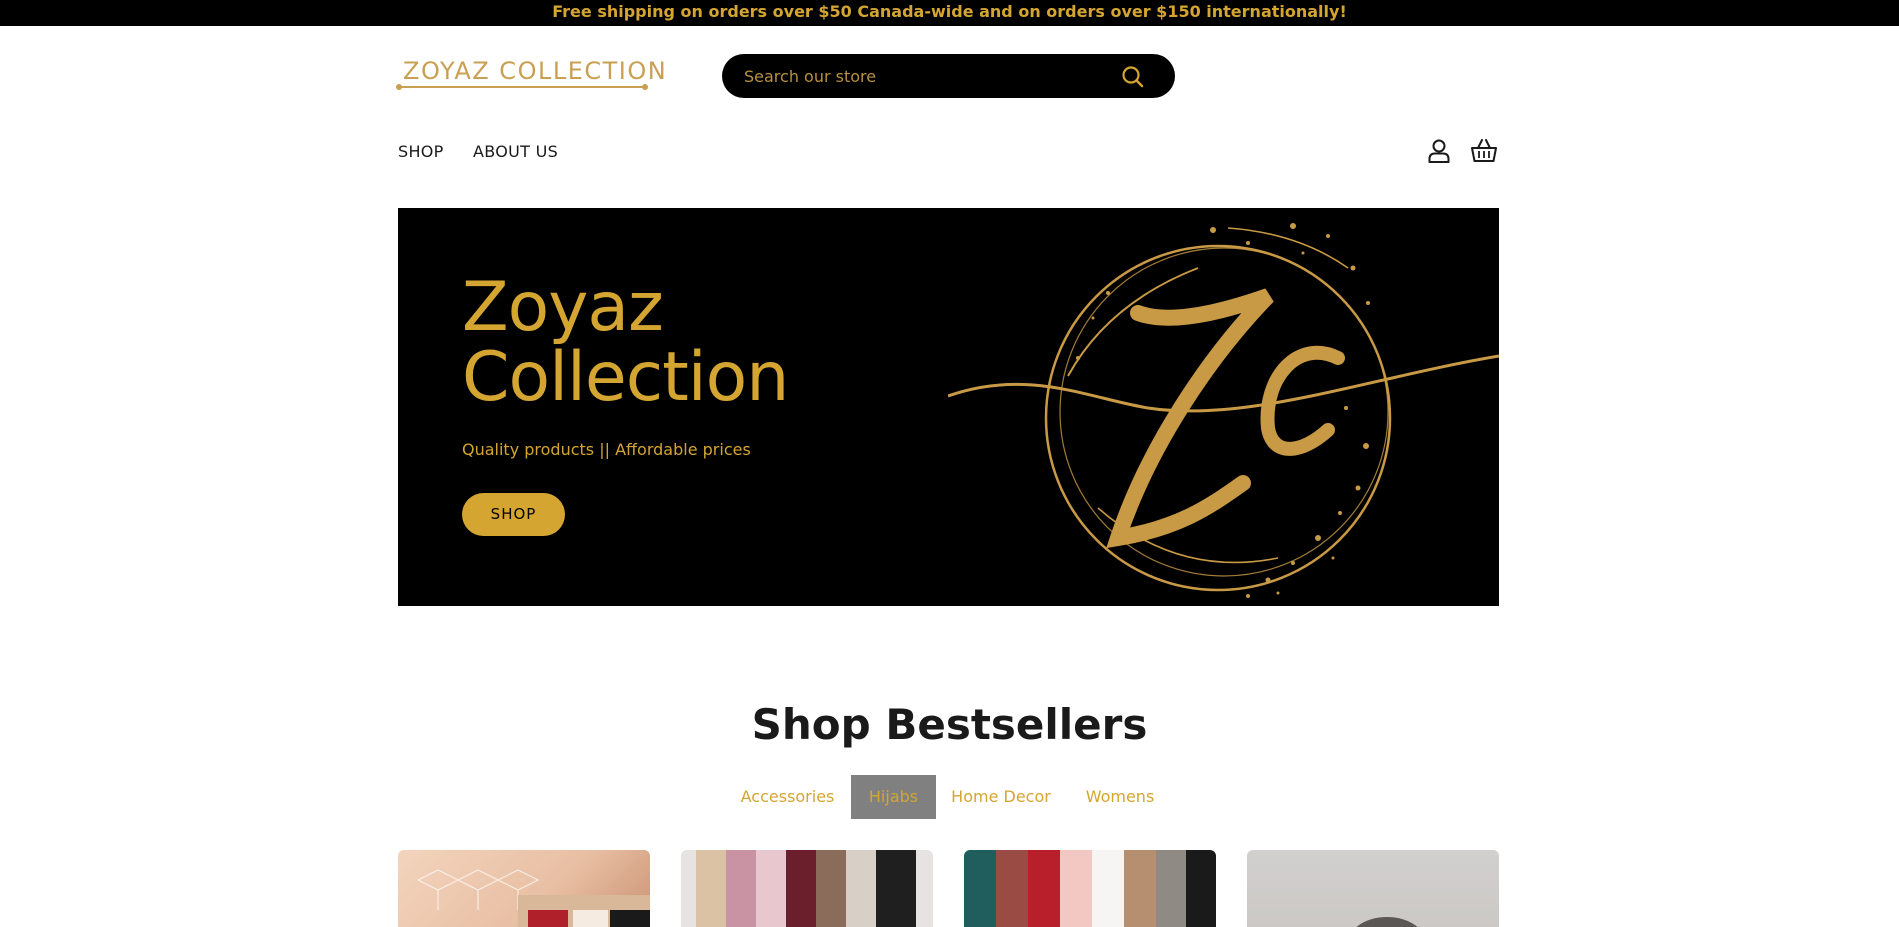  What do you see at coordinates (1133, 77) in the screenshot?
I see `search-icon` at bounding box center [1133, 77].